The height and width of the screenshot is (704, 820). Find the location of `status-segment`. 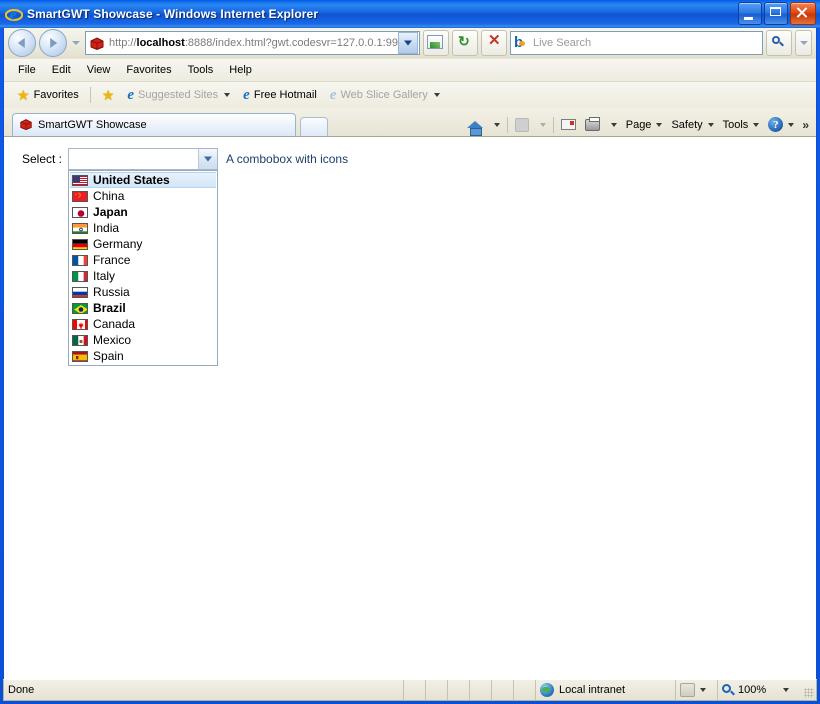

status-segment is located at coordinates (525, 690).